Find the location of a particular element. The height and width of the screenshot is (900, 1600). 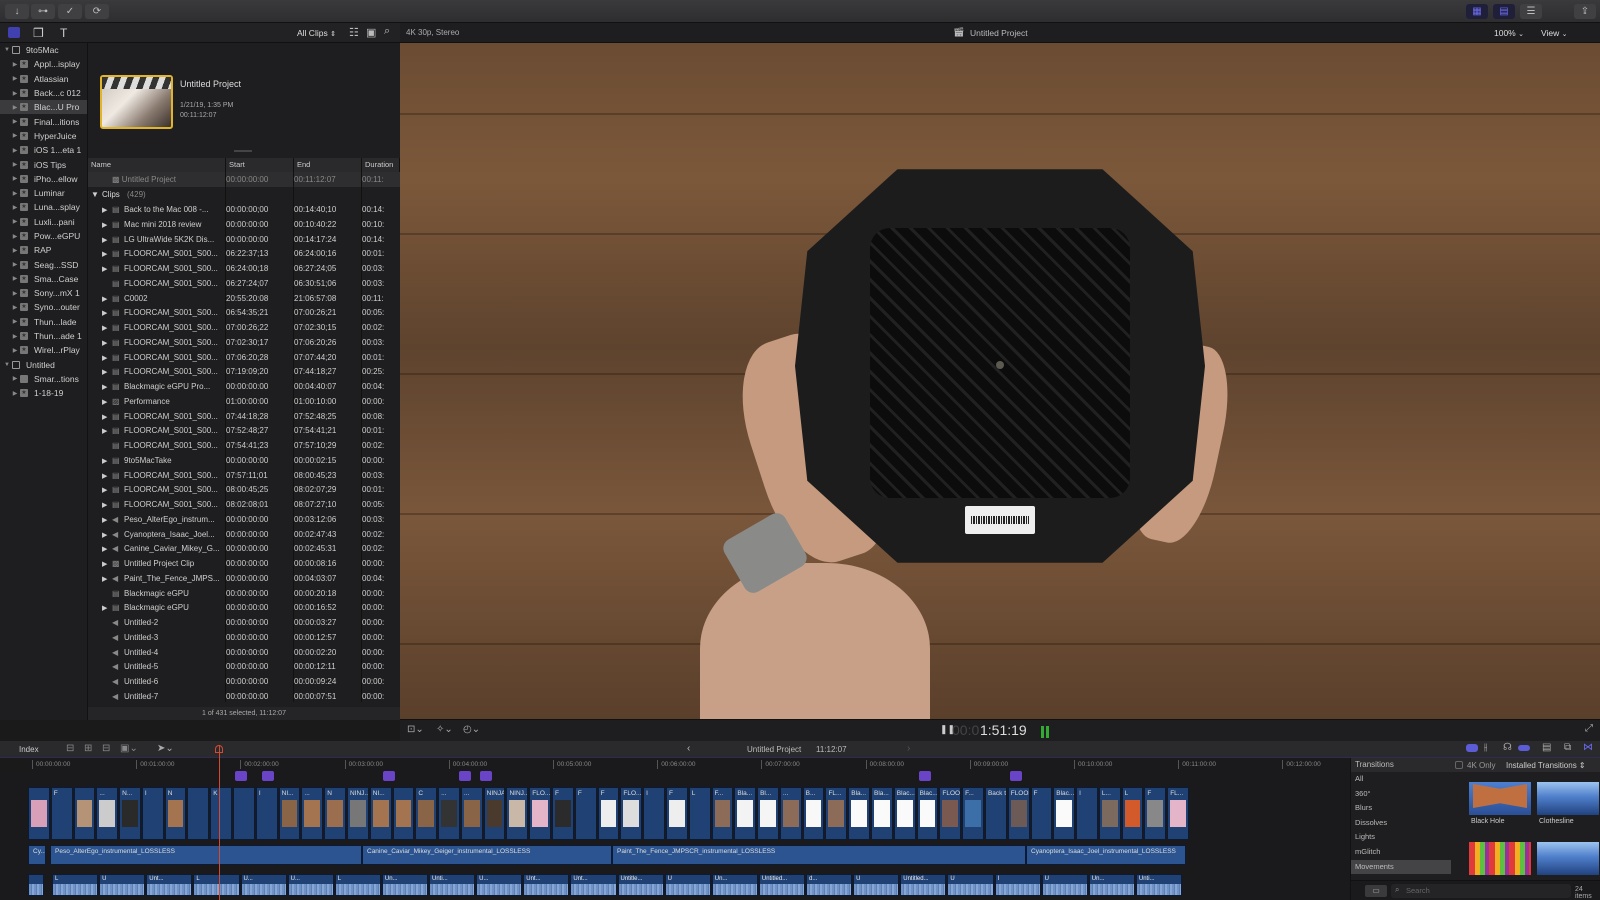

audio-clip: I is located at coordinates (1017, 885).